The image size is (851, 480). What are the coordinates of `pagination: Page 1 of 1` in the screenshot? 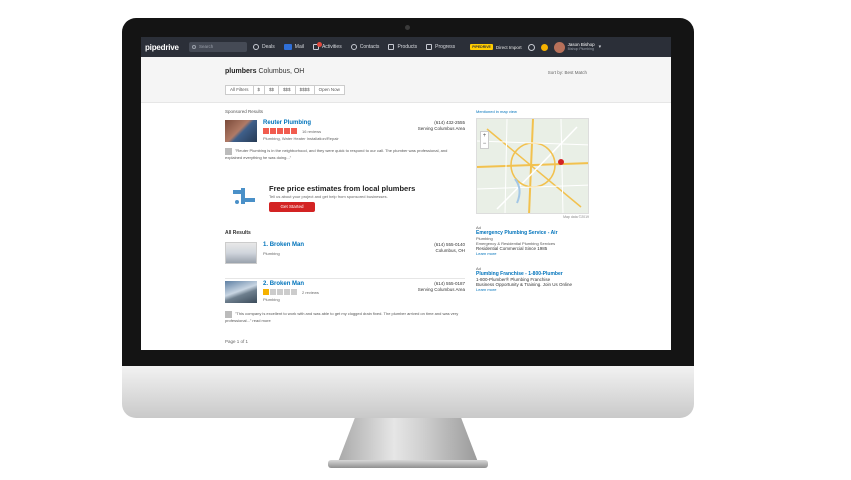 It's located at (237, 341).